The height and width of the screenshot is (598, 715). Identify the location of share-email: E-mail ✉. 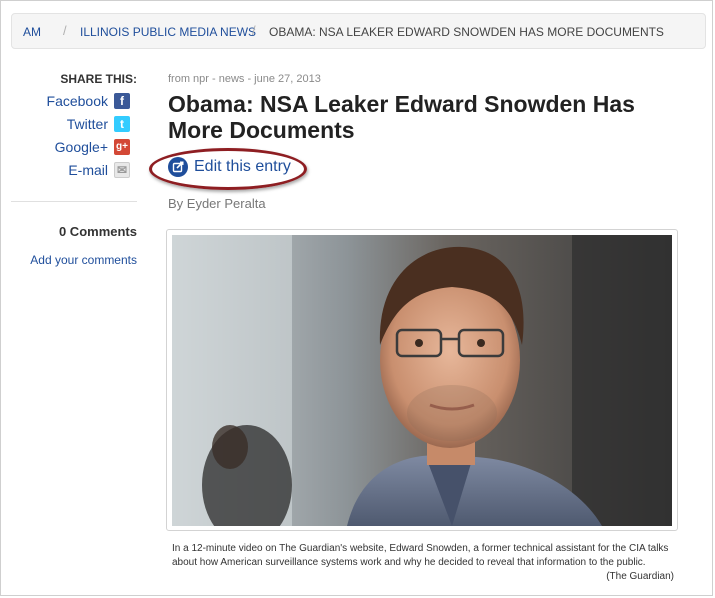
(99, 170).